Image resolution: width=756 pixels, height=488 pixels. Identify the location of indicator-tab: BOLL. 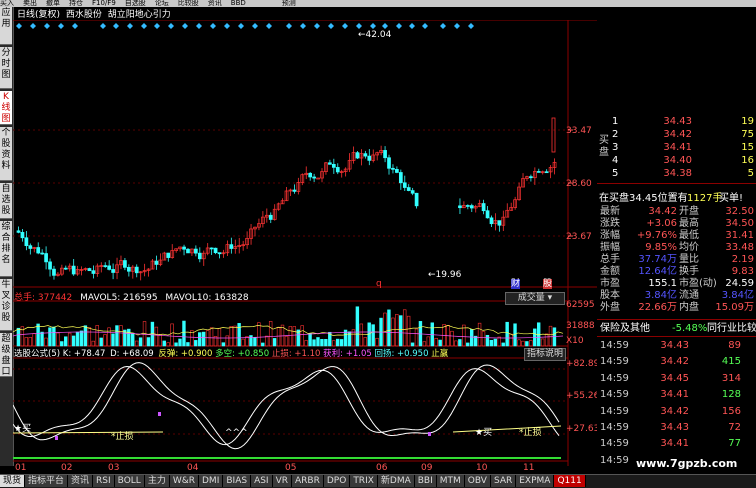
(129, 481).